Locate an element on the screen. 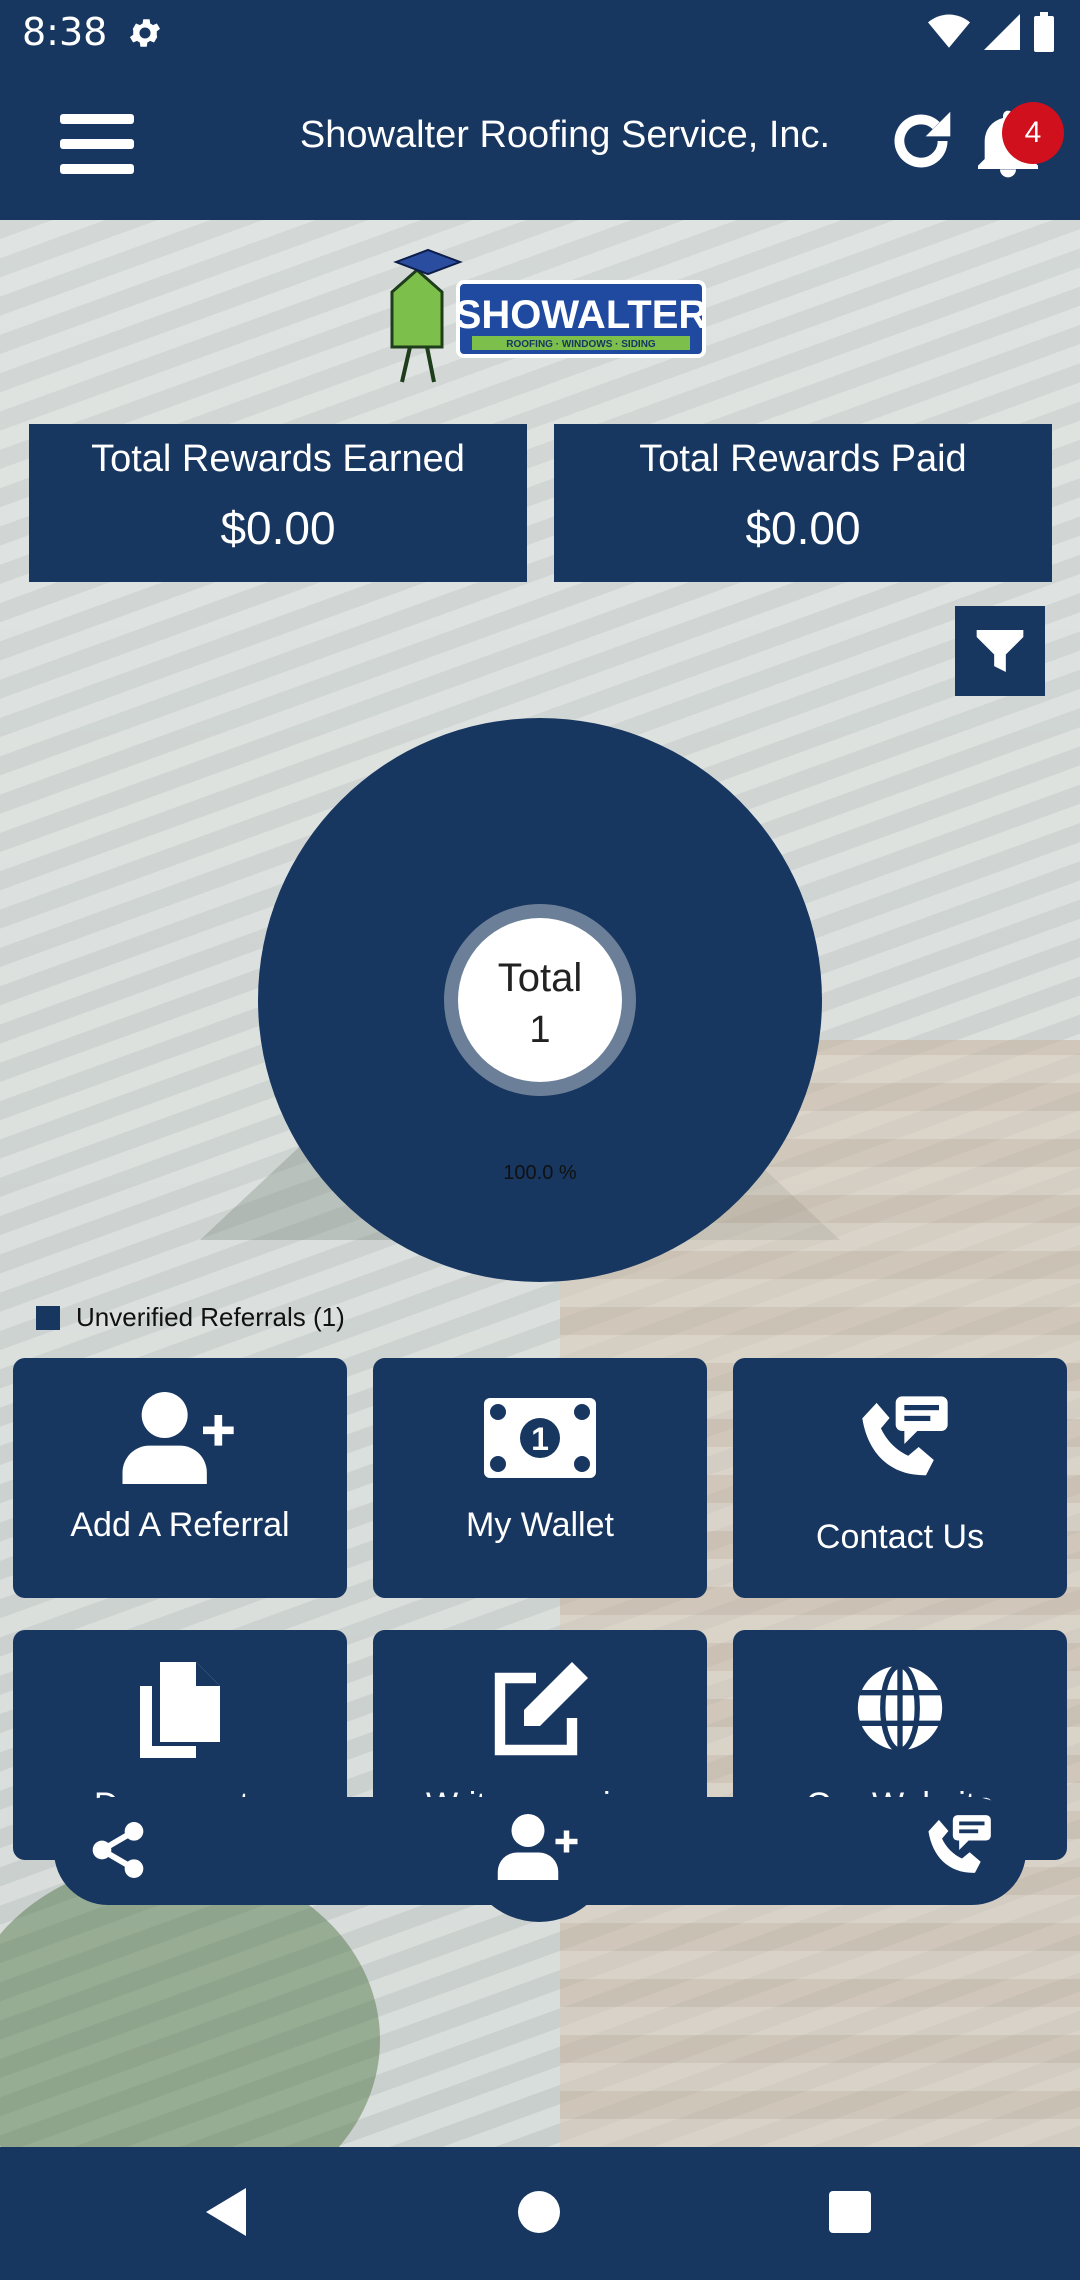 This screenshot has height=2280, width=1080. status-icons is located at coordinates (991, 32).